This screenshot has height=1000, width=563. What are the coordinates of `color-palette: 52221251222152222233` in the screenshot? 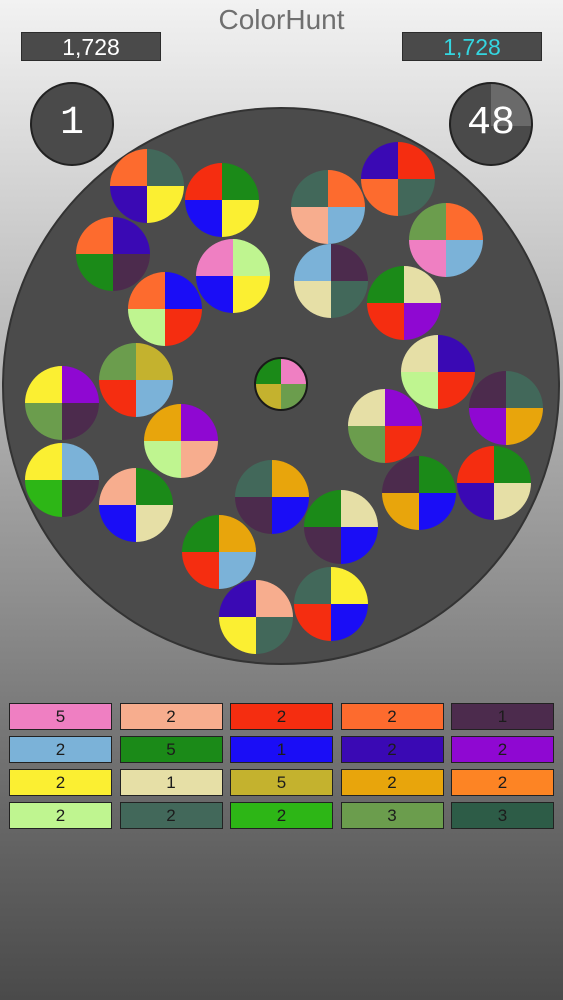 It's located at (281, 766).